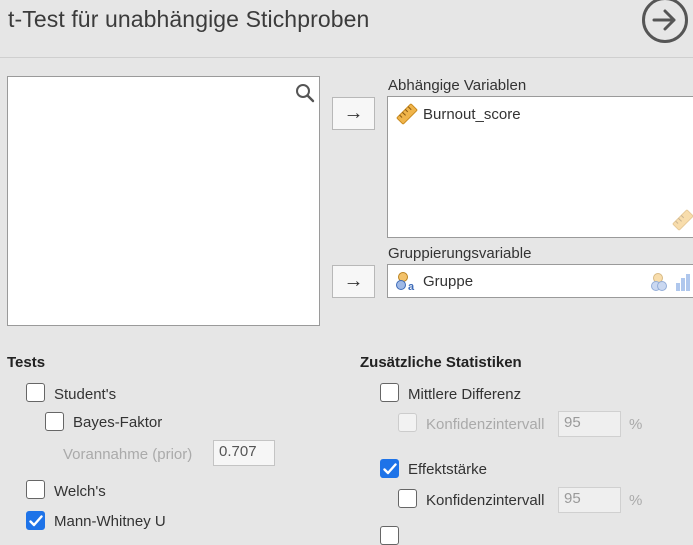 The width and height of the screenshot is (693, 545). I want to click on page-title: t-Test für unabhängige Stichproben, so click(189, 19).